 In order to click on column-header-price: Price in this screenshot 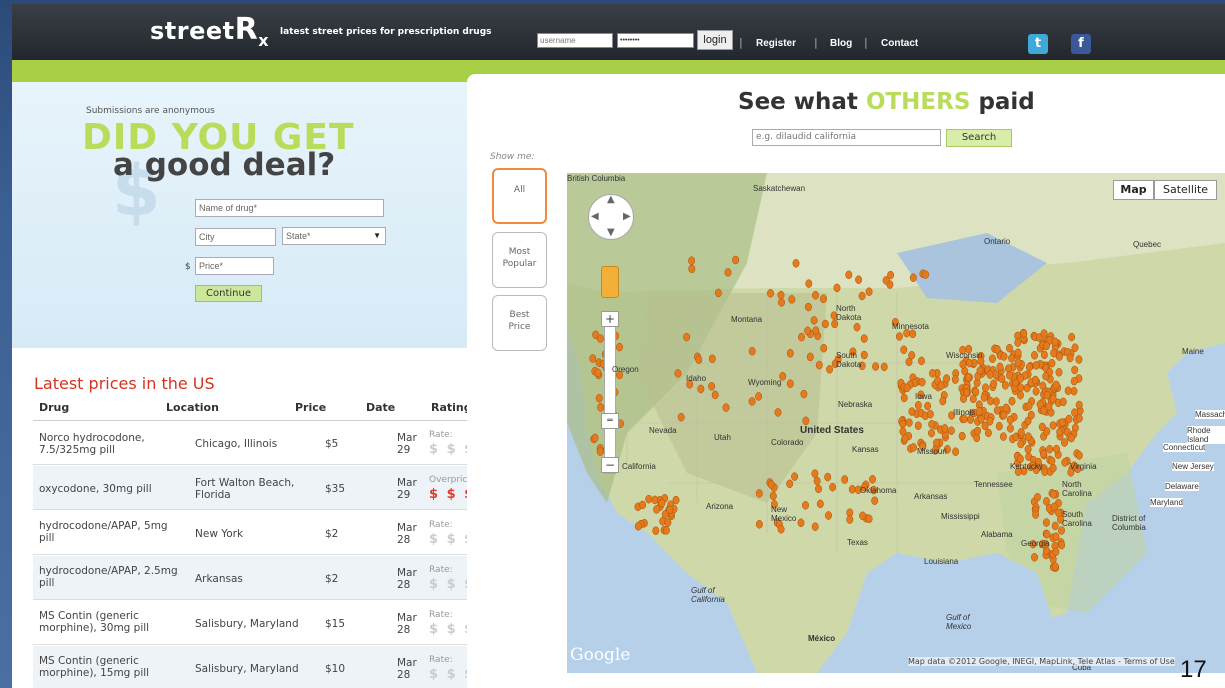, I will do `click(310, 407)`.